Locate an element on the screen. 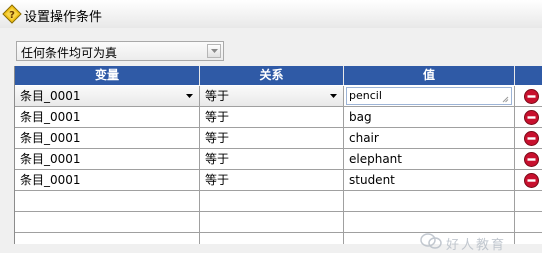 Image resolution: width=542 pixels, height=253 pixels. window-titlebar: ? 设置操作条件 is located at coordinates (271, 14).